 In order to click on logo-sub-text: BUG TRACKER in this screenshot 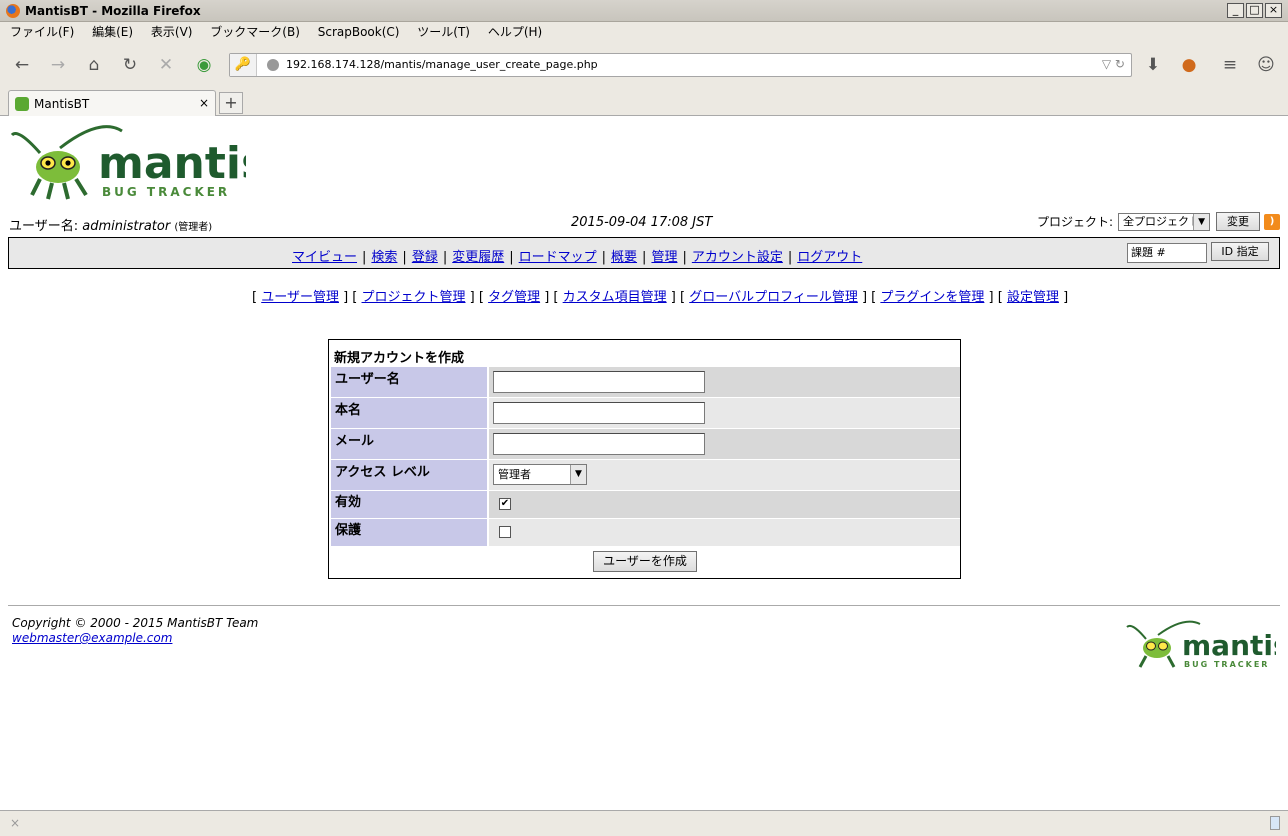, I will do `click(166, 192)`.